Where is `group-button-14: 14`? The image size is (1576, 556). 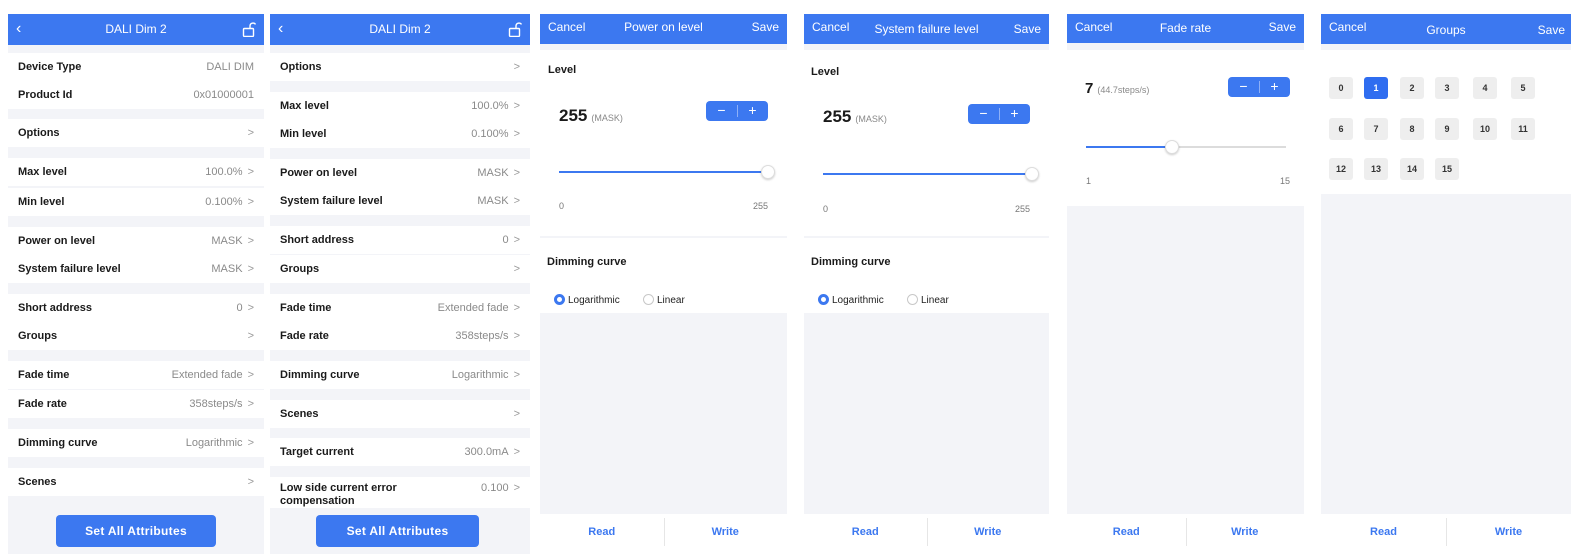
group-button-14: 14 is located at coordinates (1412, 169).